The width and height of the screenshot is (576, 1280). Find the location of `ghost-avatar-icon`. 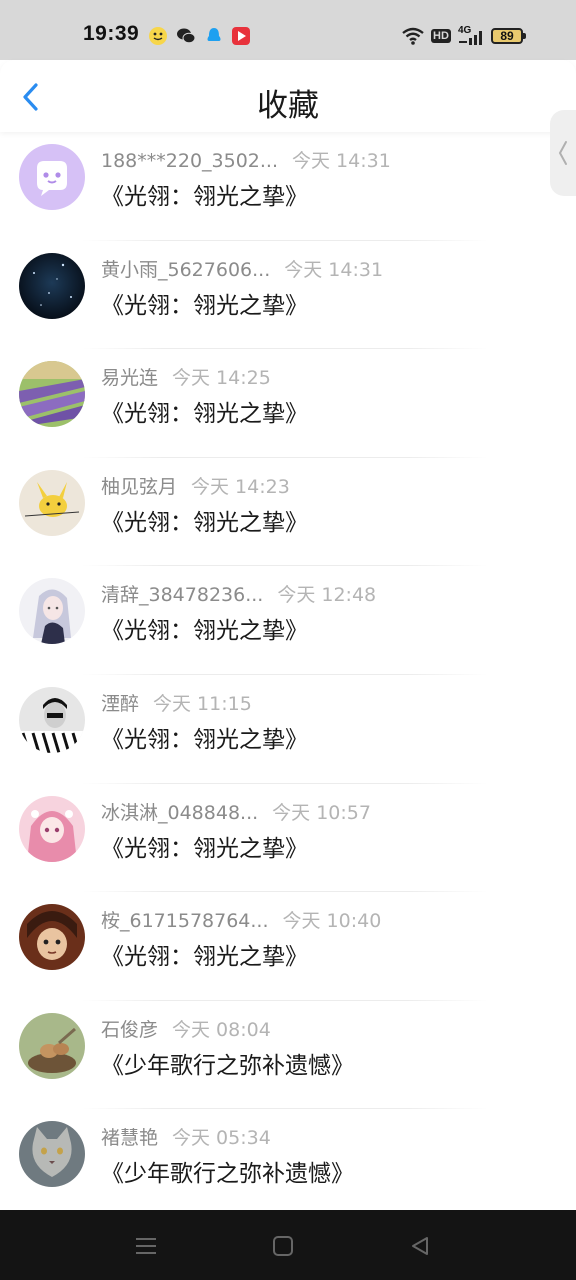

ghost-avatar-icon is located at coordinates (52, 177).